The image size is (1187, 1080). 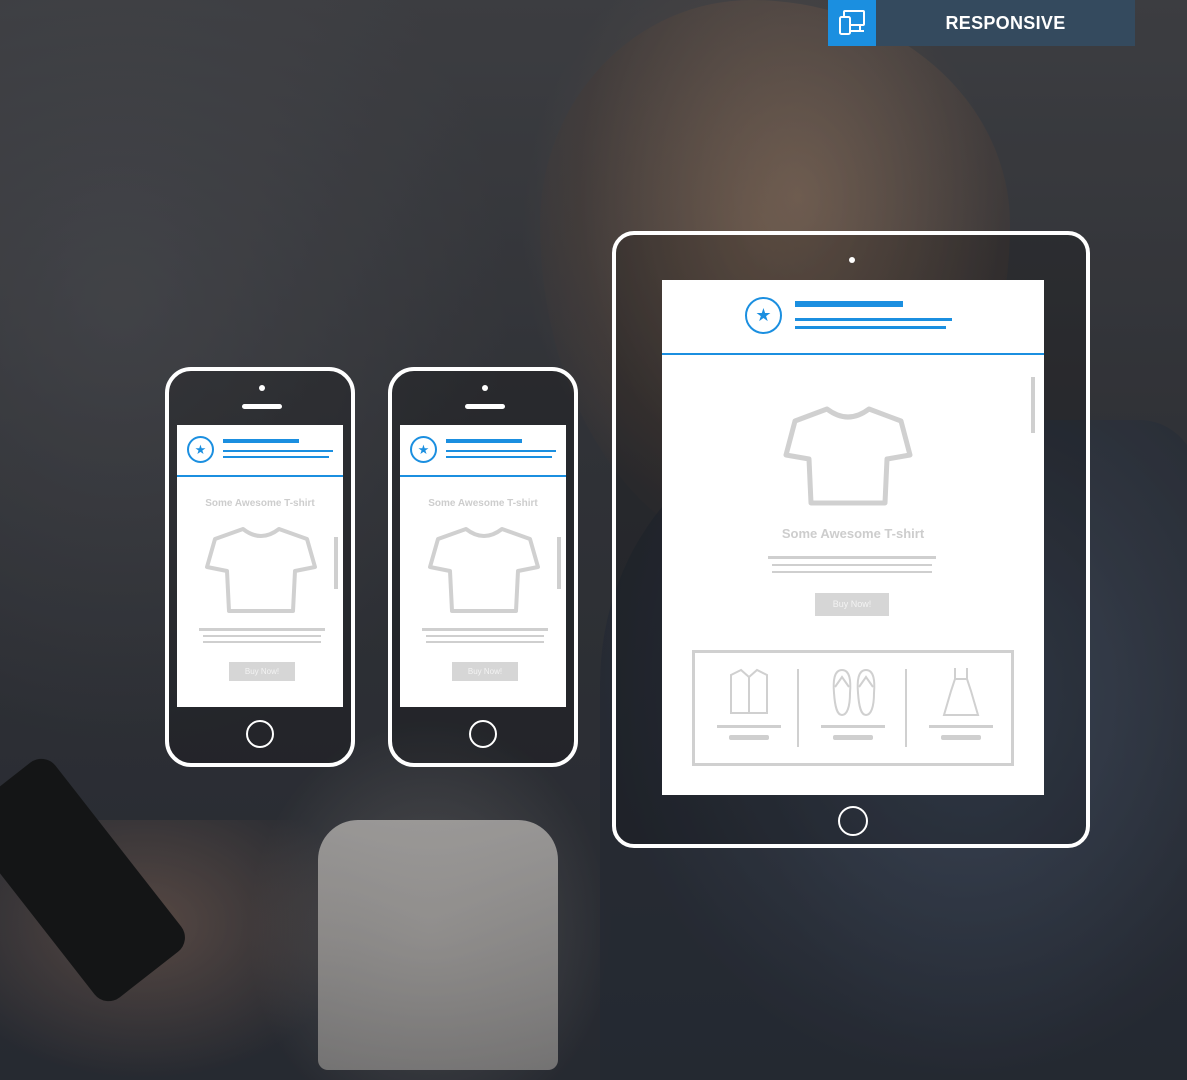 I want to click on related-products, so click(x=853, y=708).